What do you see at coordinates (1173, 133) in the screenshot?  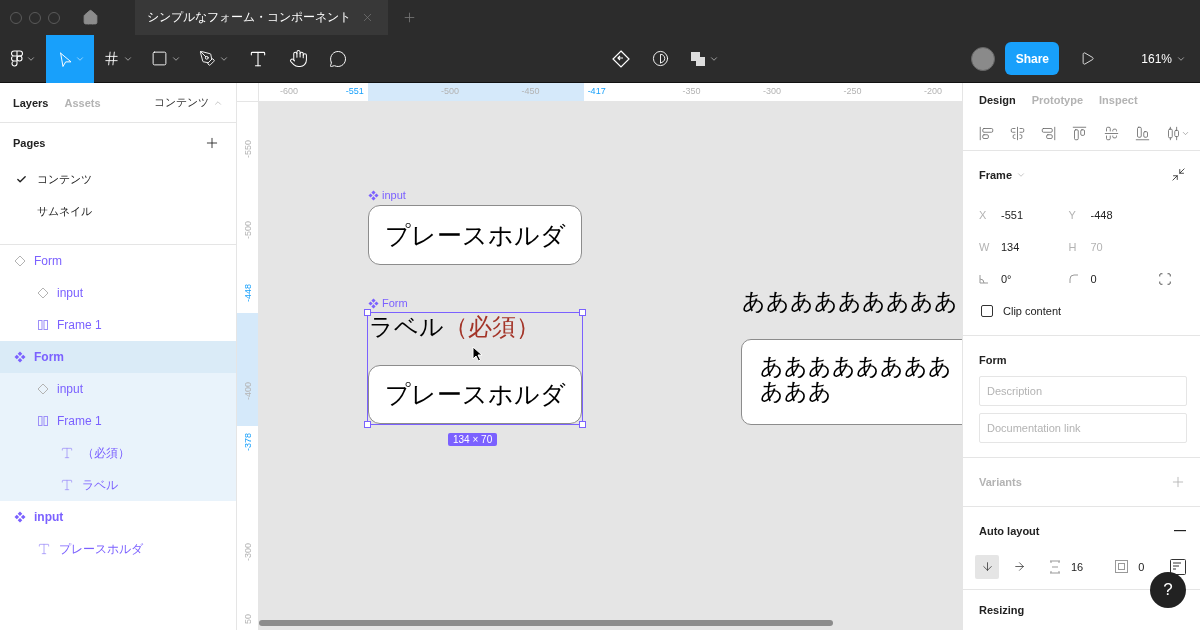 I see `distribute-icon` at bounding box center [1173, 133].